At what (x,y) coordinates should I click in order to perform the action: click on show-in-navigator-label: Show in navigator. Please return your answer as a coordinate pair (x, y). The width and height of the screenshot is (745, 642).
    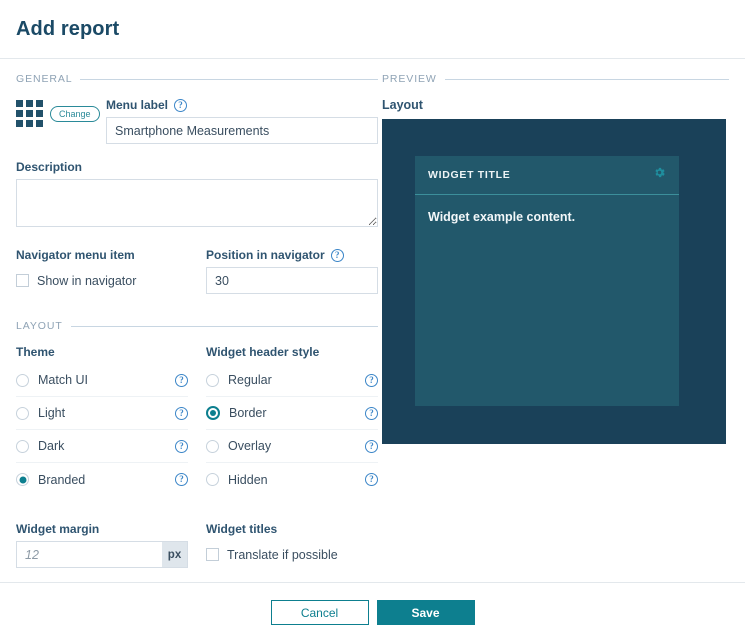
    Looking at the image, I should click on (87, 280).